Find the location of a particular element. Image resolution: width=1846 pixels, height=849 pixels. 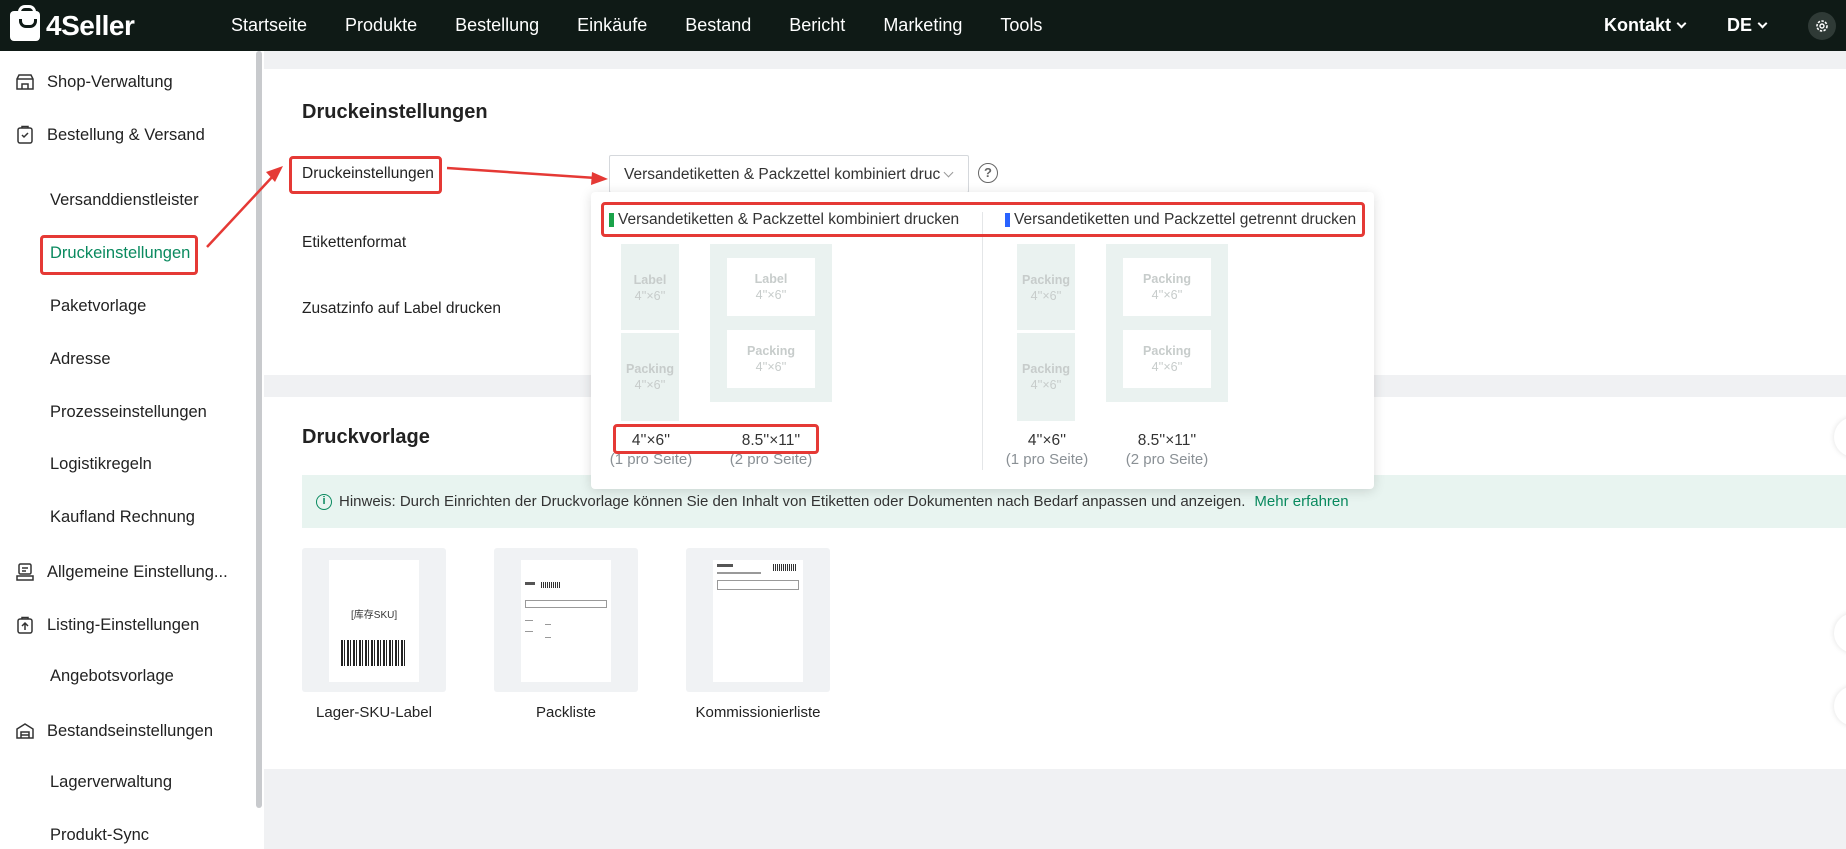

annotation-arrows is located at coordinates (407, 207).